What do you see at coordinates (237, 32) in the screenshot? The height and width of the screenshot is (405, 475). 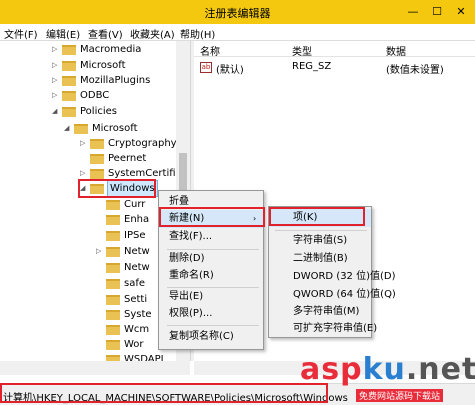 I see `menu-bar: 文件(F) 编辑(E) 查看(V) 收藏夹(A) 帮助(H)` at bounding box center [237, 32].